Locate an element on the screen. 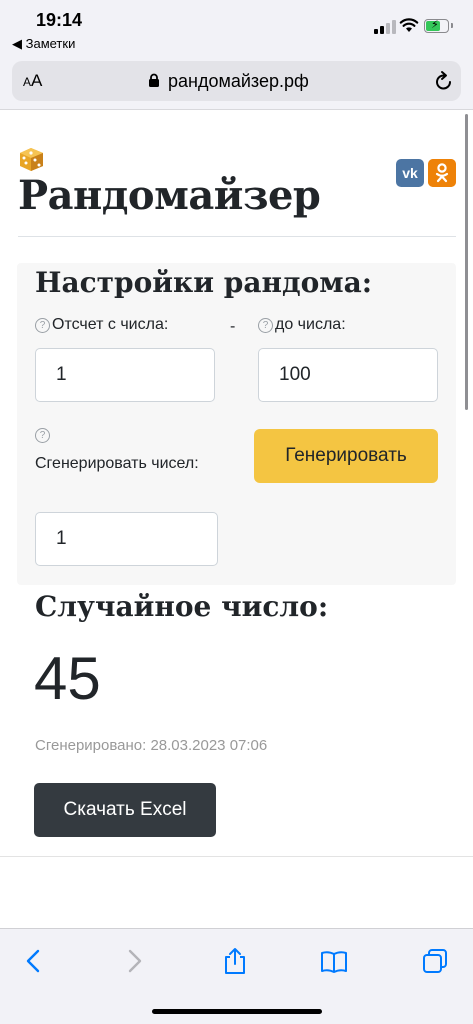 The width and height of the screenshot is (473, 1024). reader-text-size-button: AA is located at coordinates (32, 81).